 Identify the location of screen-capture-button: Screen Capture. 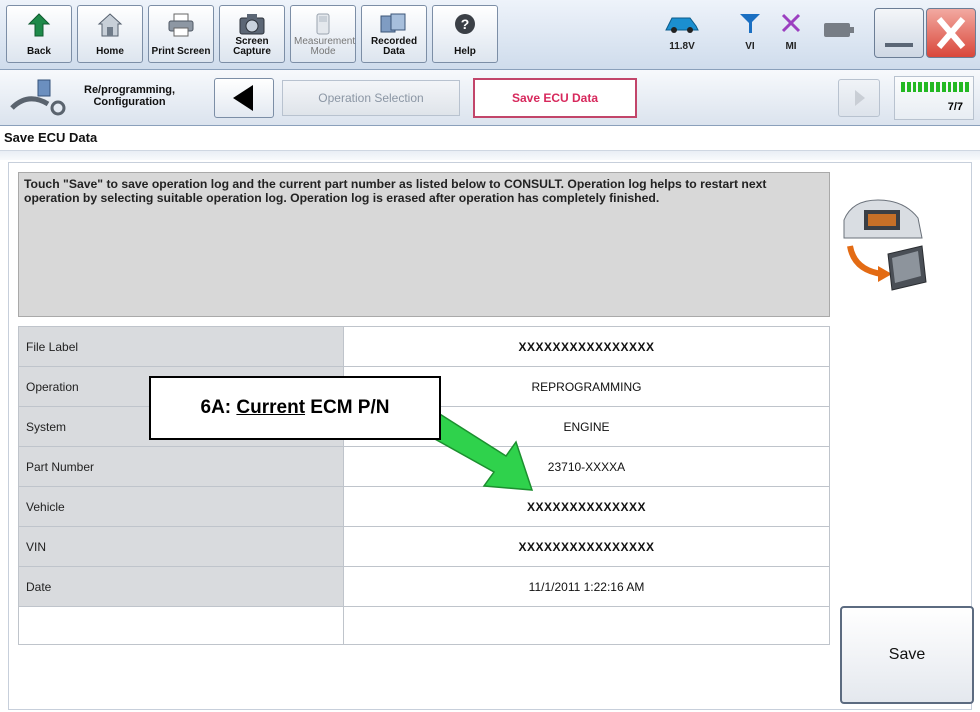
(252, 34).